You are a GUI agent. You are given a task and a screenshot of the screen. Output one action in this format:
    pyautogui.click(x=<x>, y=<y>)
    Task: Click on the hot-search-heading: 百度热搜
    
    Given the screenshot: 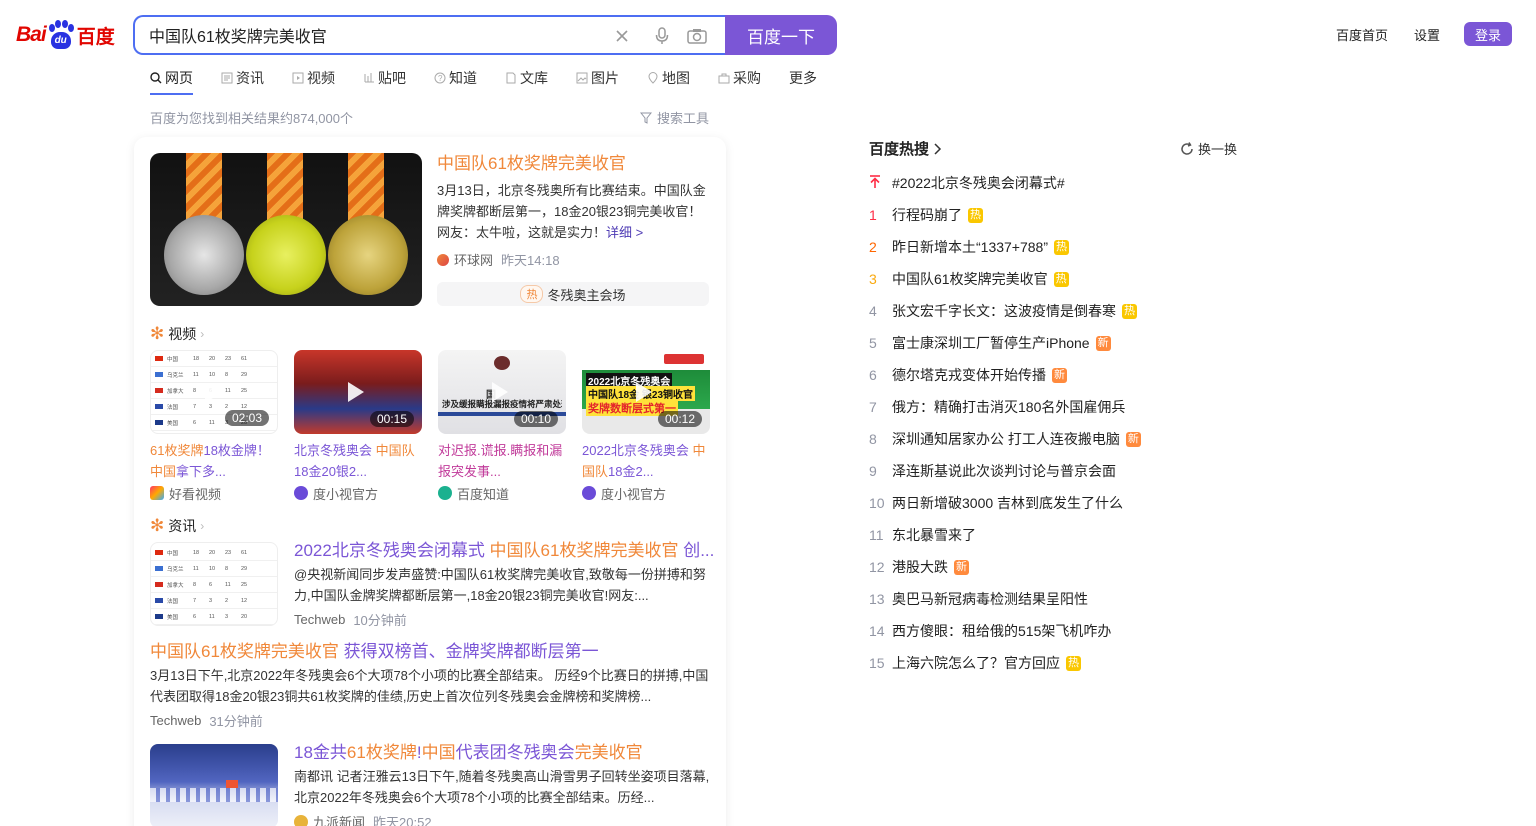 What is the action you would take?
    pyautogui.click(x=905, y=148)
    